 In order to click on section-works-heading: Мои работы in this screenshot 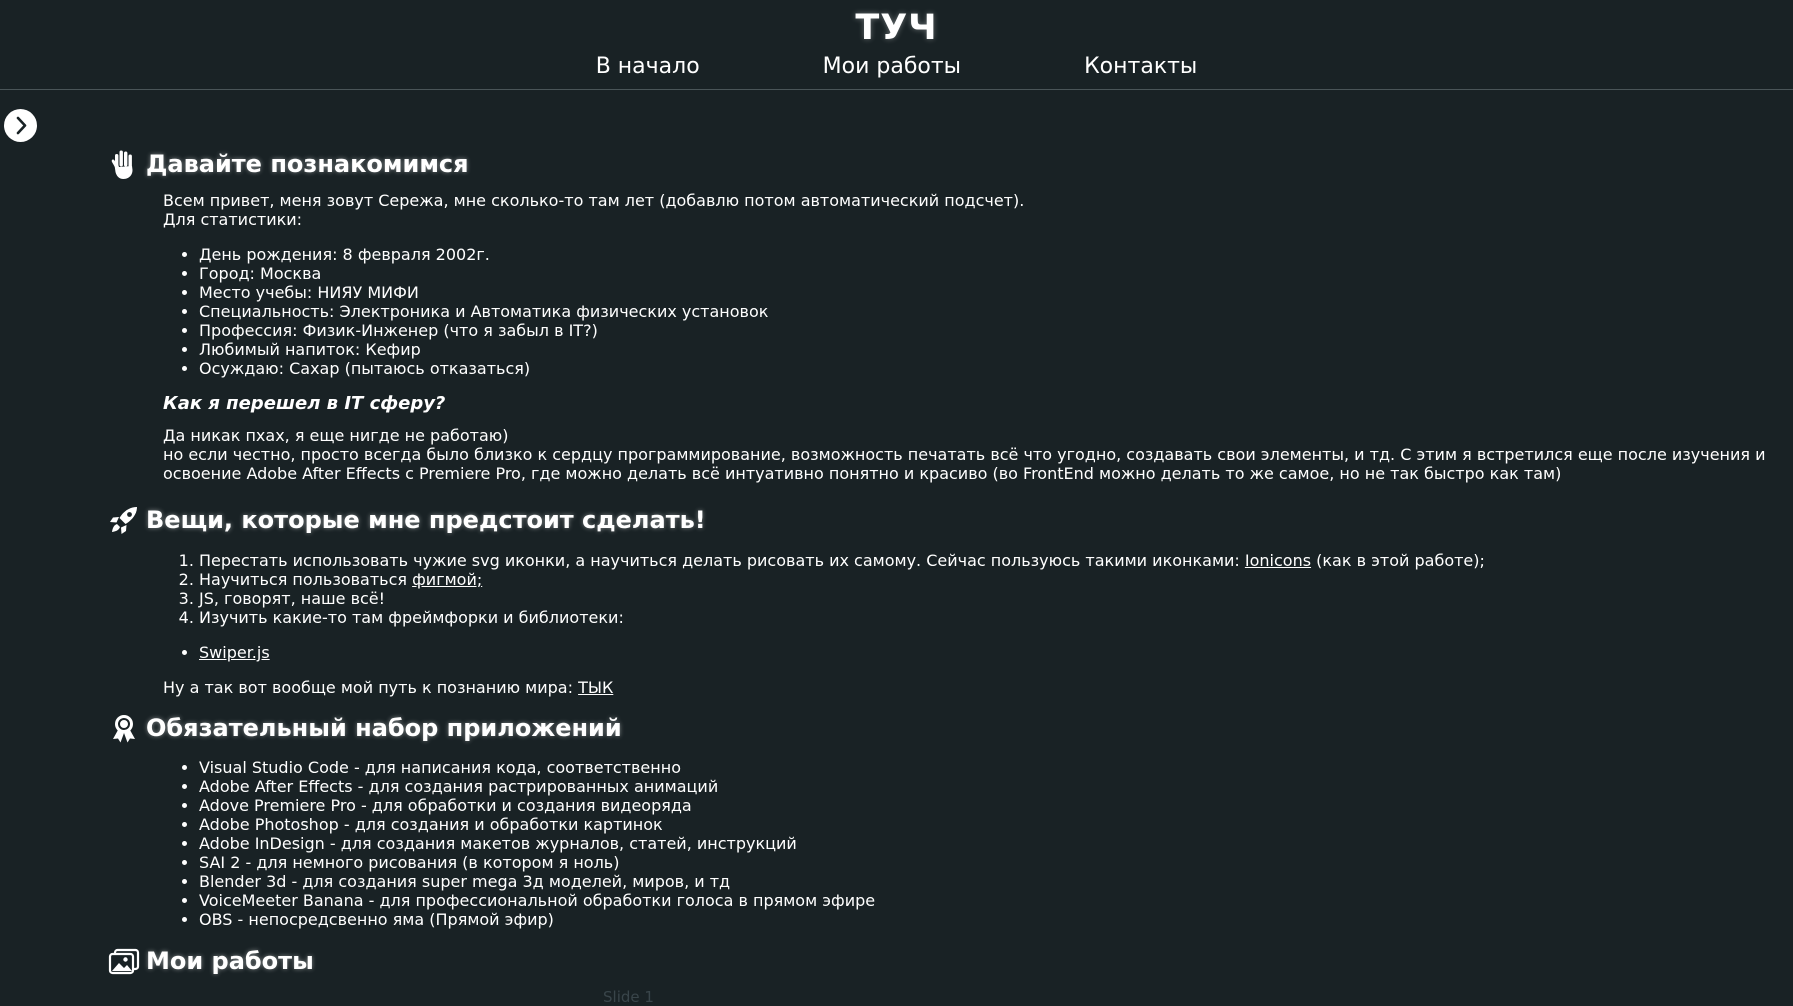, I will do `click(211, 961)`.